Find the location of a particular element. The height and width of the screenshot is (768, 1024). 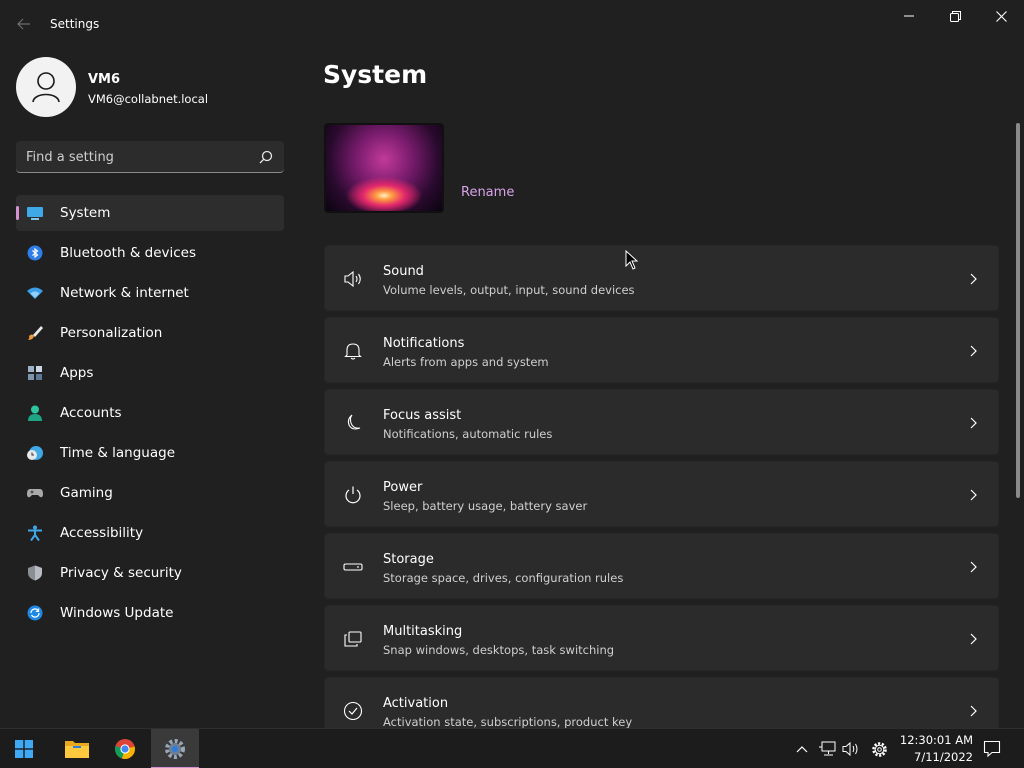

tray-network is located at coordinates (827, 749).